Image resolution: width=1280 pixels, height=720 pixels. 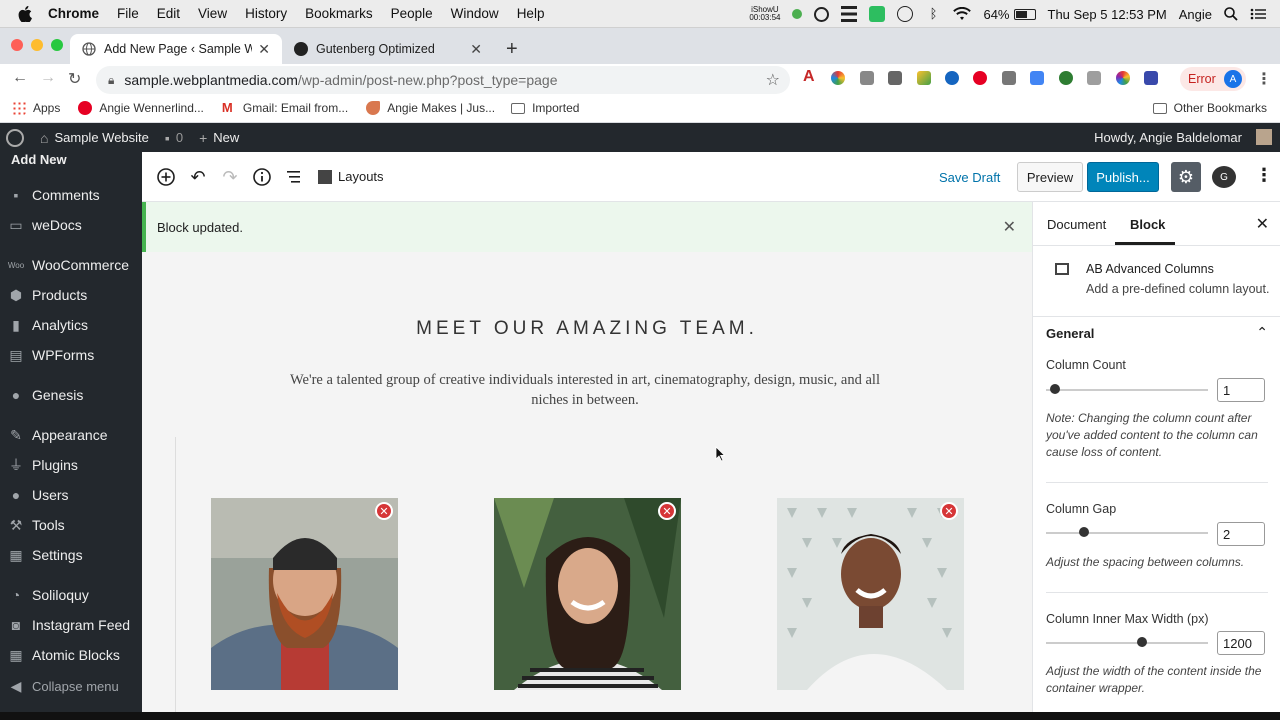 I want to click on extension-pen-icon, so click(x=1009, y=78).